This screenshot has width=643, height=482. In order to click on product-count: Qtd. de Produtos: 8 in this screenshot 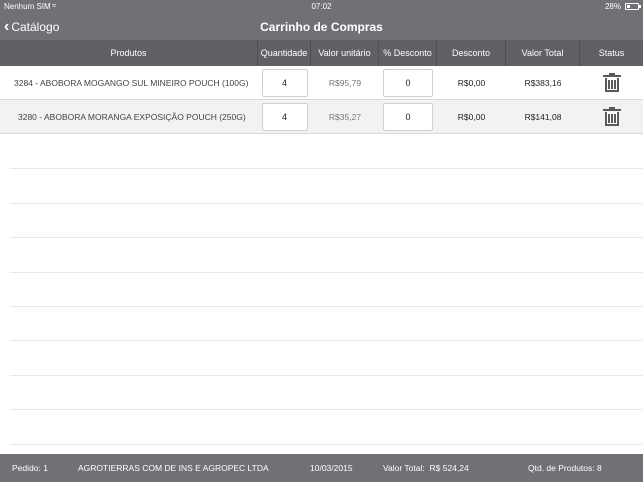, I will do `click(565, 468)`.